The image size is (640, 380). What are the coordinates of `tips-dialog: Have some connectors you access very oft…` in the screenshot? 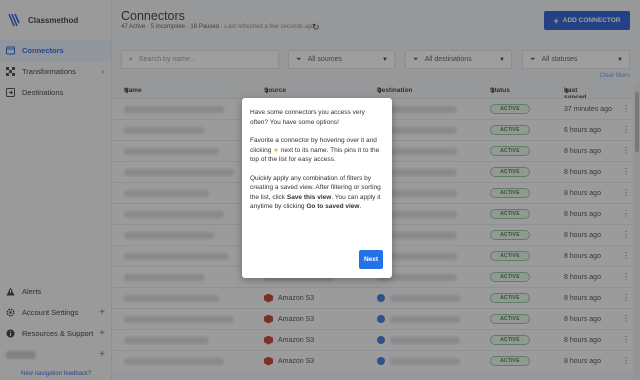 It's located at (317, 188).